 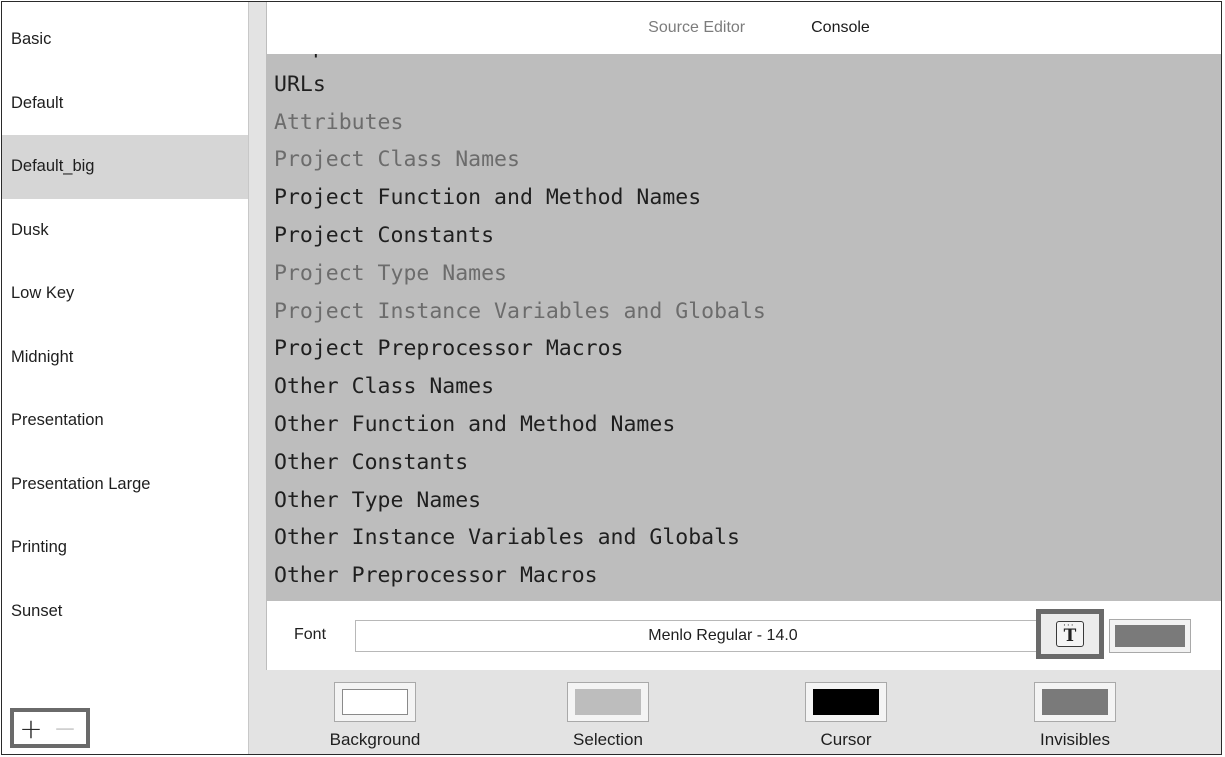 I want to click on font-color-well, so click(x=1150, y=636).